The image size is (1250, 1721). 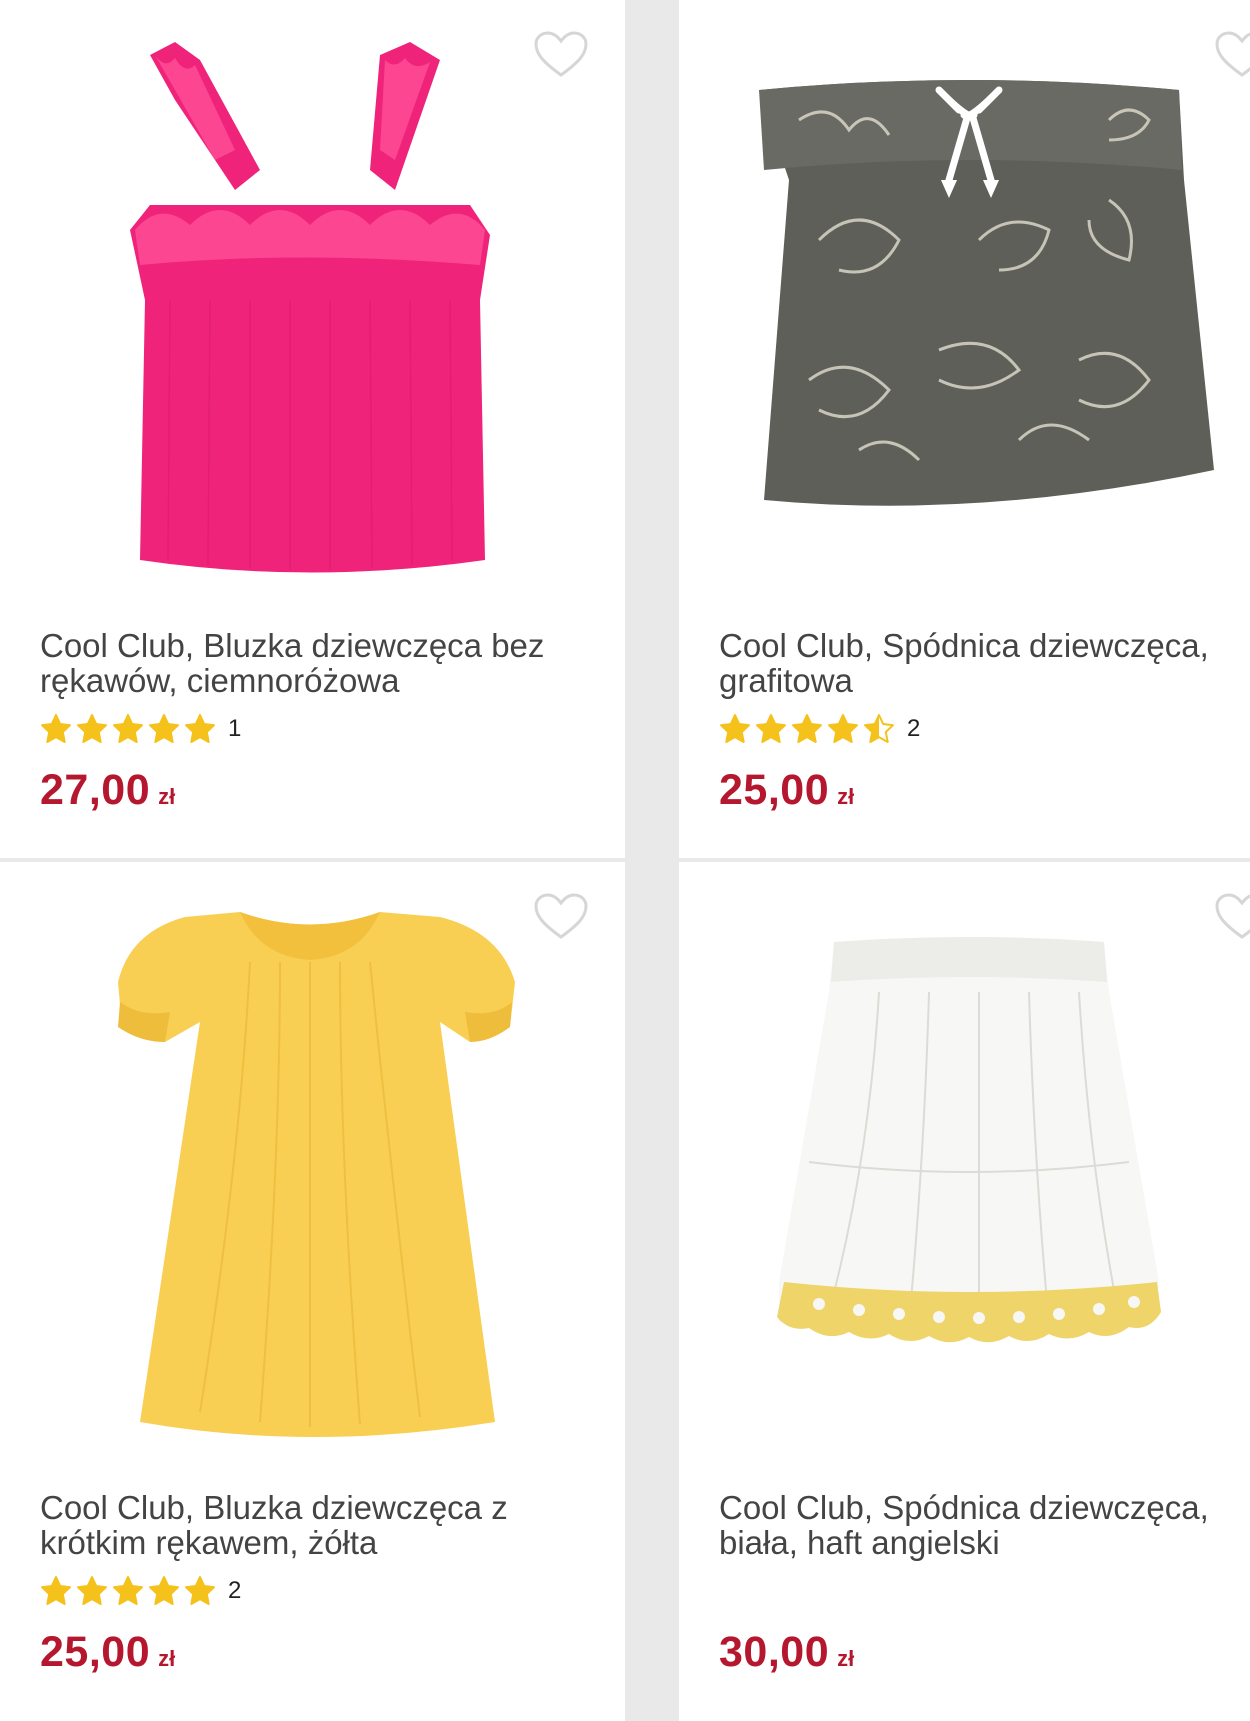 What do you see at coordinates (95, 790) in the screenshot?
I see `price-amount: 27,00` at bounding box center [95, 790].